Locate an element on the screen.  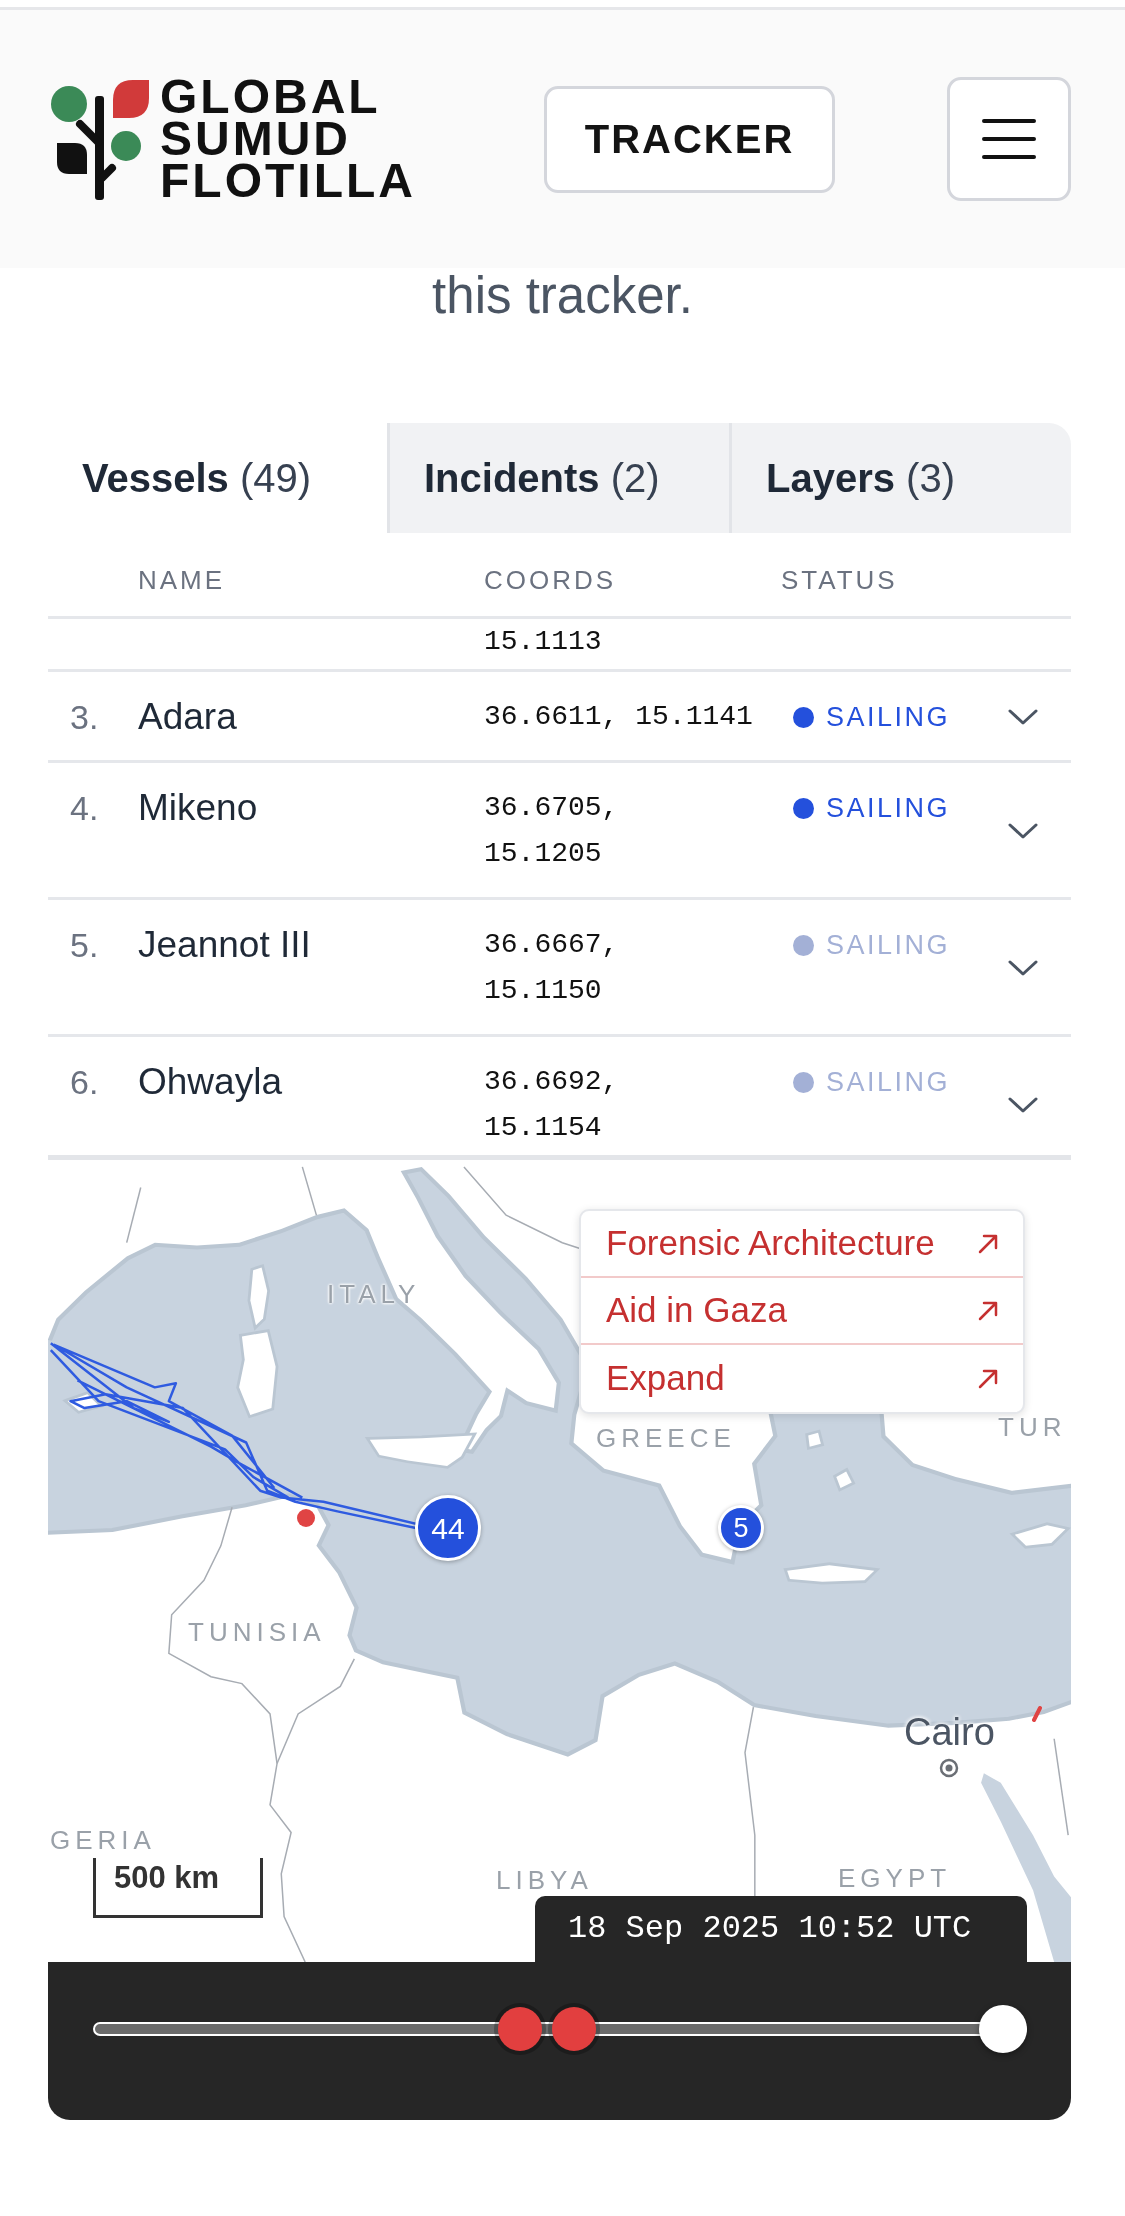
scale-bar: 500 km is located at coordinates (178, 1888).